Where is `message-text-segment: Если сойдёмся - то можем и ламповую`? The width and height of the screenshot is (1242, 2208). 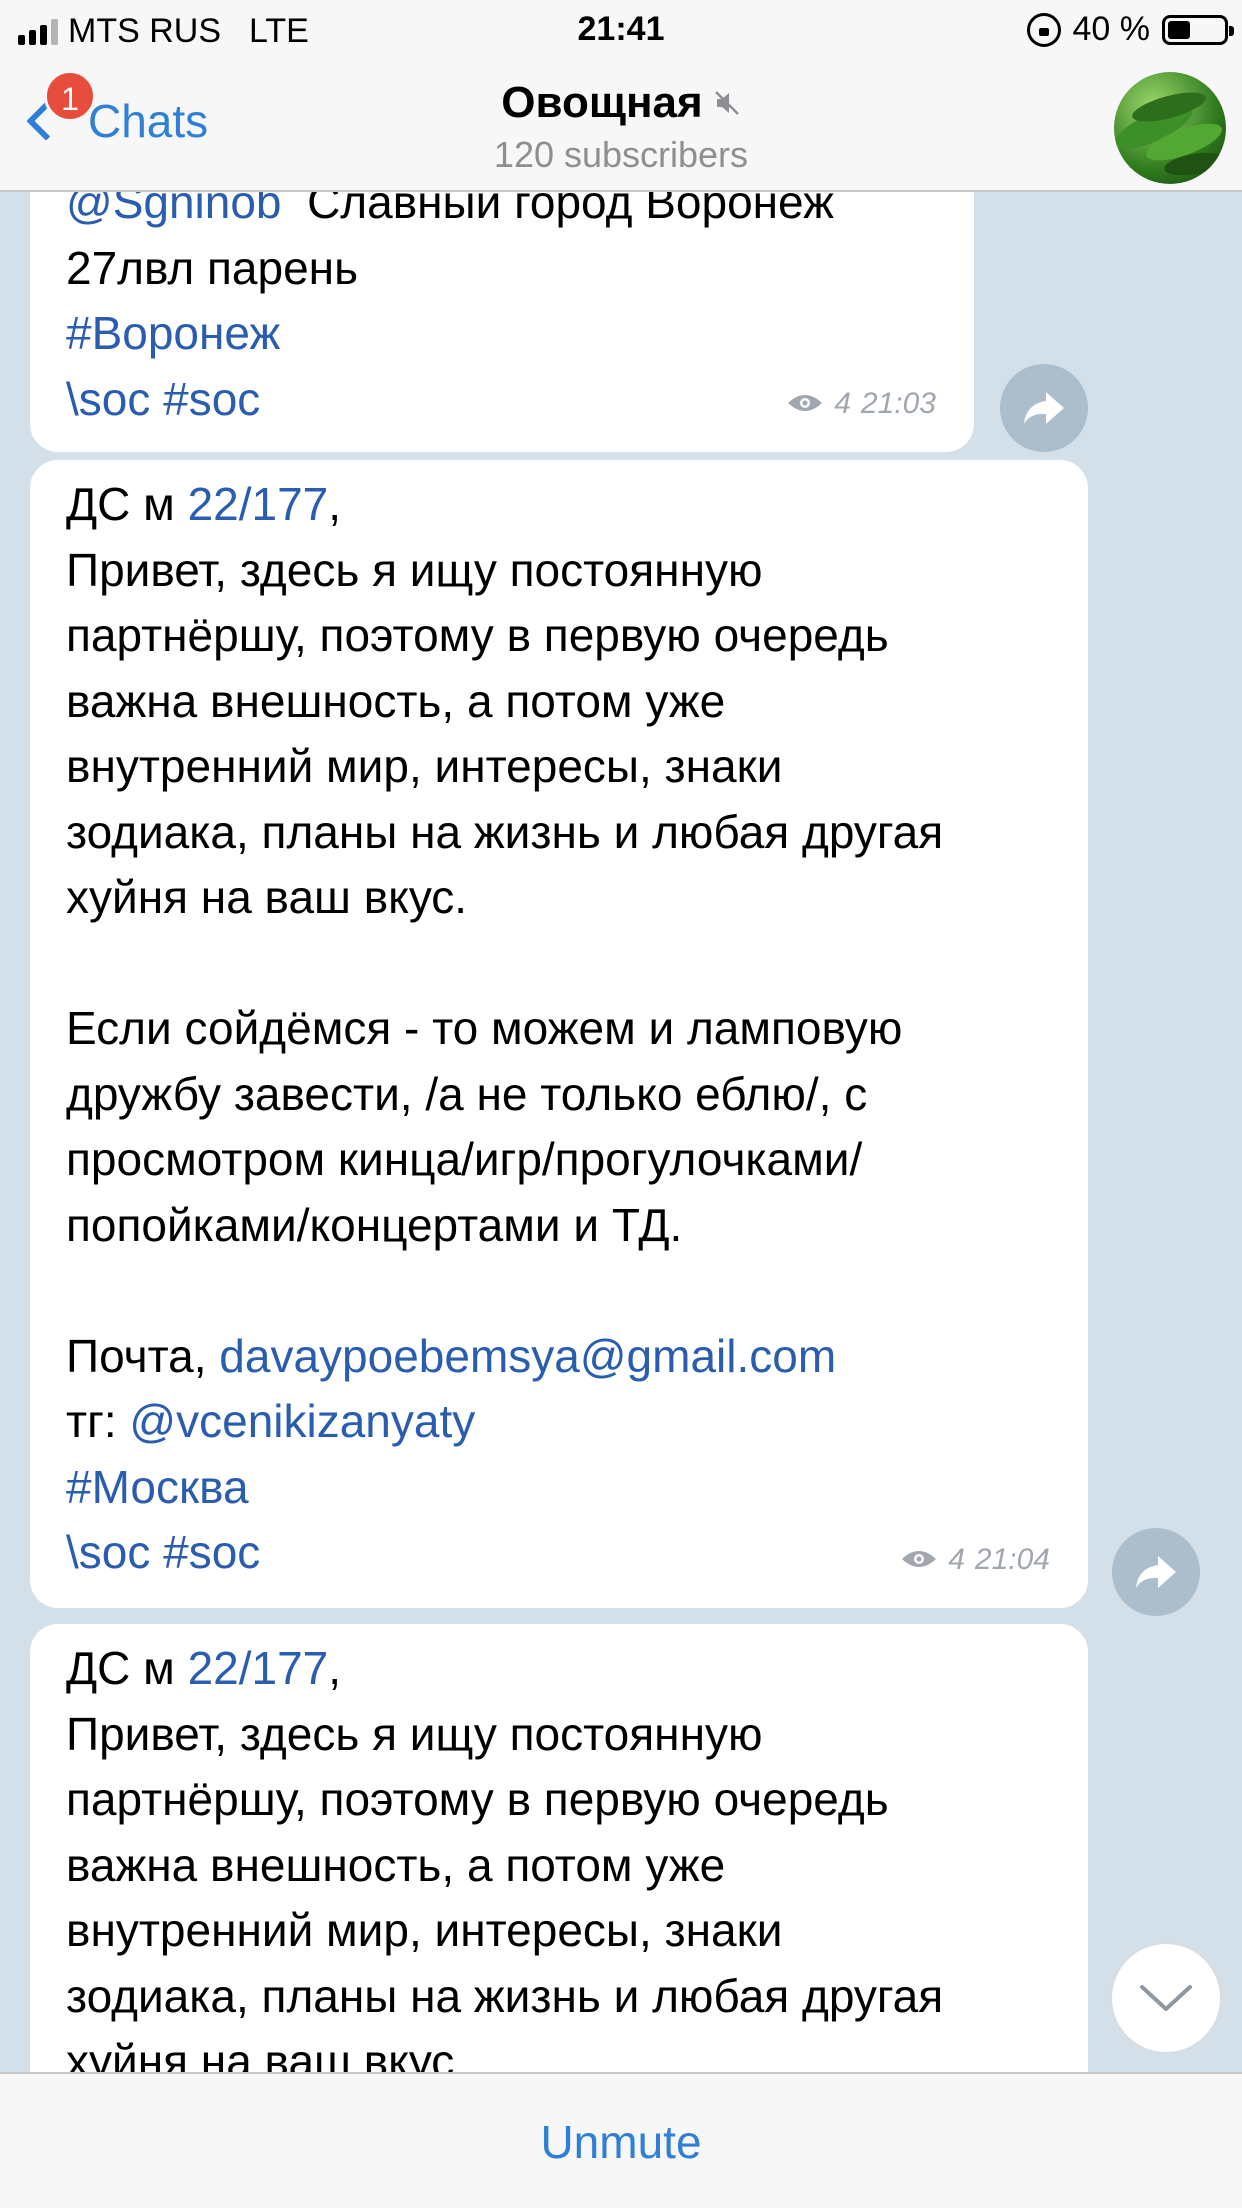
message-text-segment: Если сойдёмся - то можем и ламповую is located at coordinates (484, 1028).